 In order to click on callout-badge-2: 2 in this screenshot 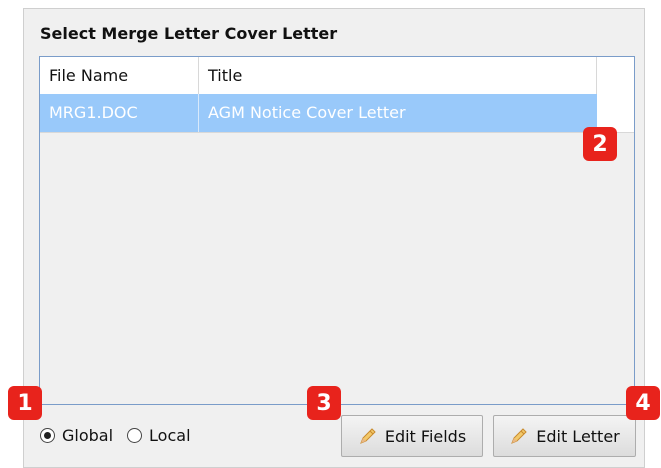, I will do `click(600, 144)`.